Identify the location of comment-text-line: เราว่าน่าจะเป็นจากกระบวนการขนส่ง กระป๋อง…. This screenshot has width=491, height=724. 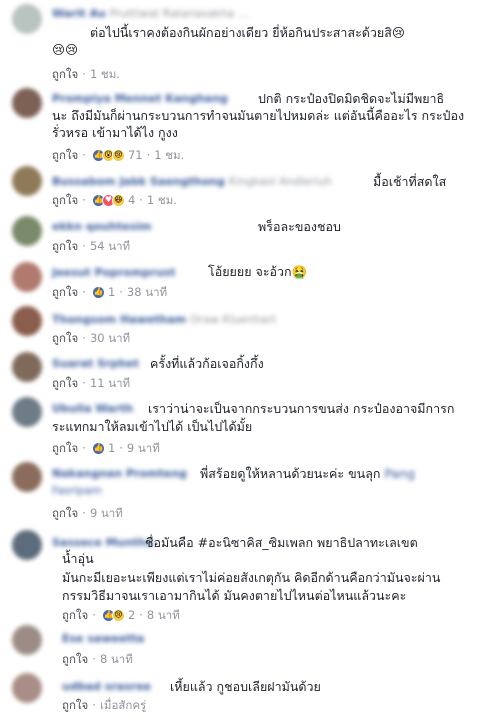
(301, 408).